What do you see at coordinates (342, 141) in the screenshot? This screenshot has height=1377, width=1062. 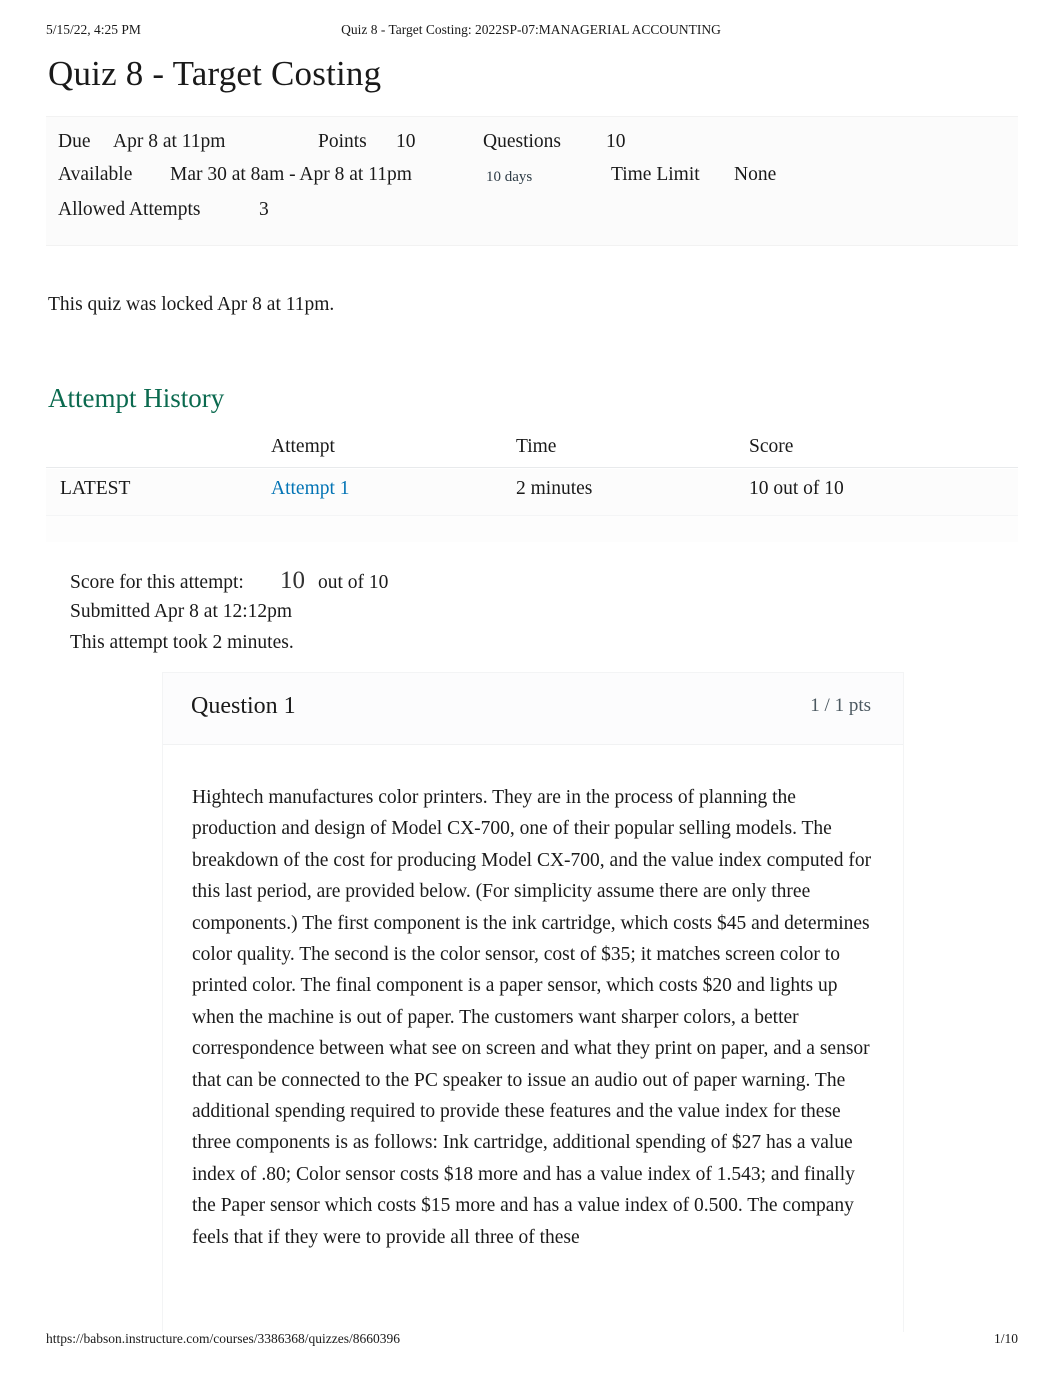 I see `points-label: Points` at bounding box center [342, 141].